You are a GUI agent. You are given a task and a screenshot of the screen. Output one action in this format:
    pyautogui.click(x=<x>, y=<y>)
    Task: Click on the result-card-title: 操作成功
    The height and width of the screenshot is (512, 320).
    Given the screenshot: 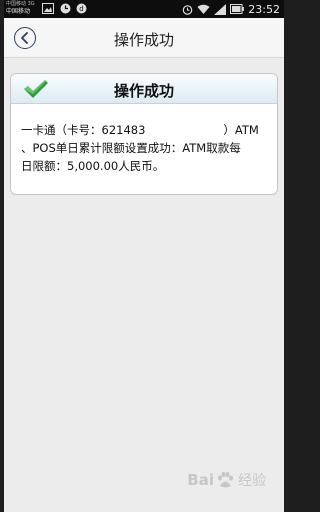 What is the action you would take?
    pyautogui.click(x=143, y=91)
    